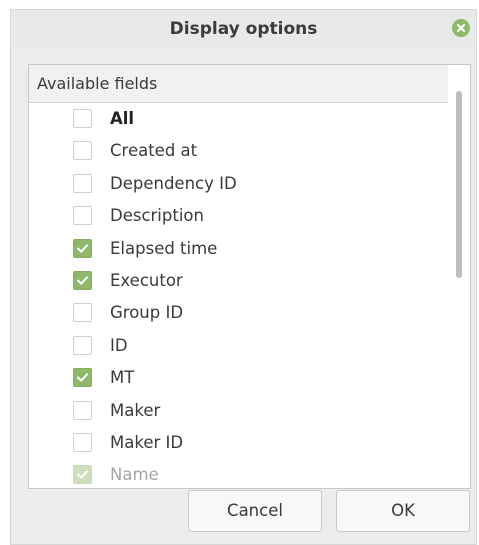 This screenshot has width=479, height=545. What do you see at coordinates (173, 183) in the screenshot?
I see `field-label: Dependency ID` at bounding box center [173, 183].